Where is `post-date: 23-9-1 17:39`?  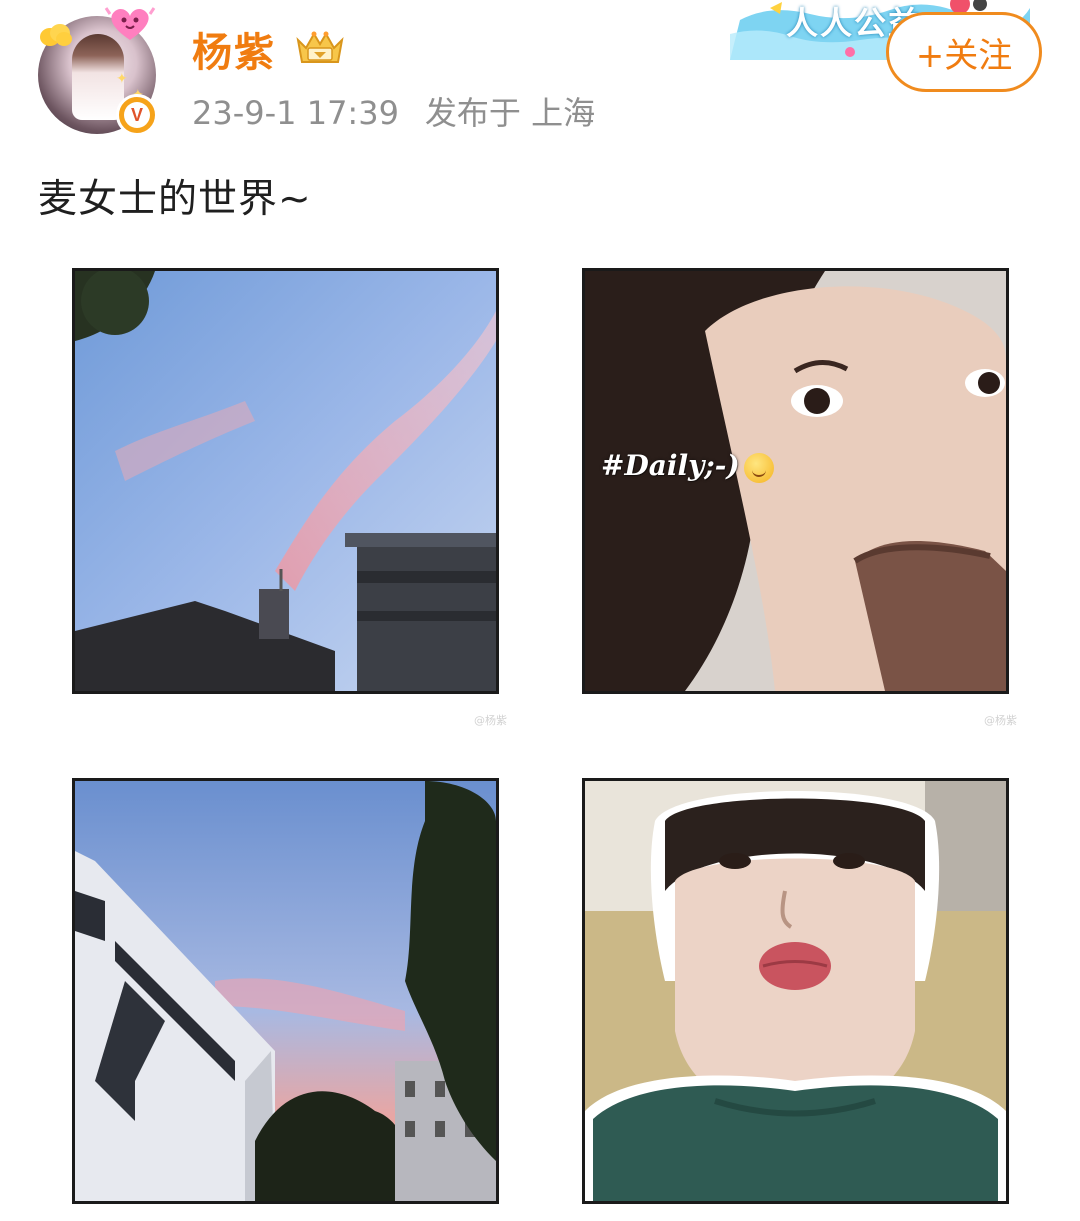 post-date: 23-9-1 17:39 is located at coordinates (295, 113).